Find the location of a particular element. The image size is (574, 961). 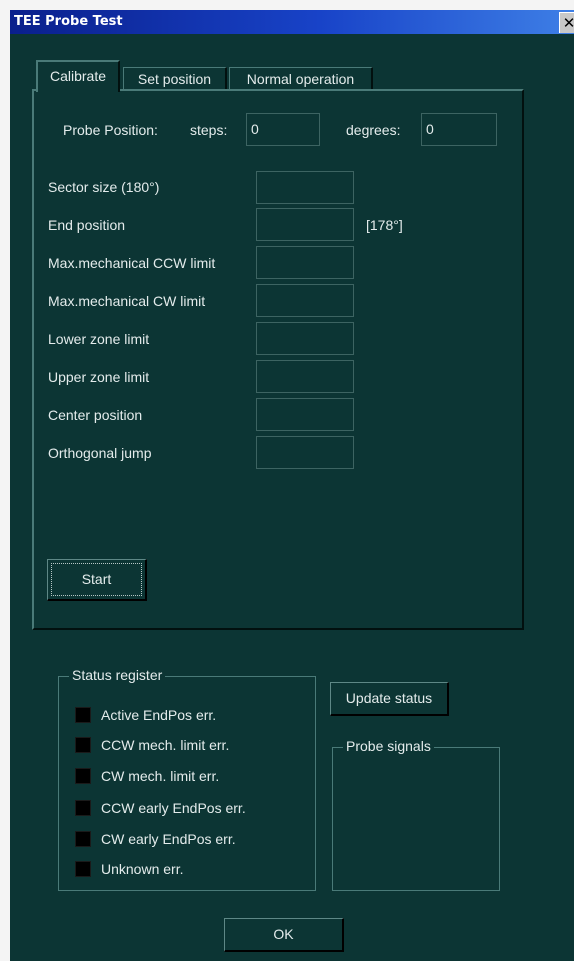

end-position-note: [178°] is located at coordinates (384, 225).